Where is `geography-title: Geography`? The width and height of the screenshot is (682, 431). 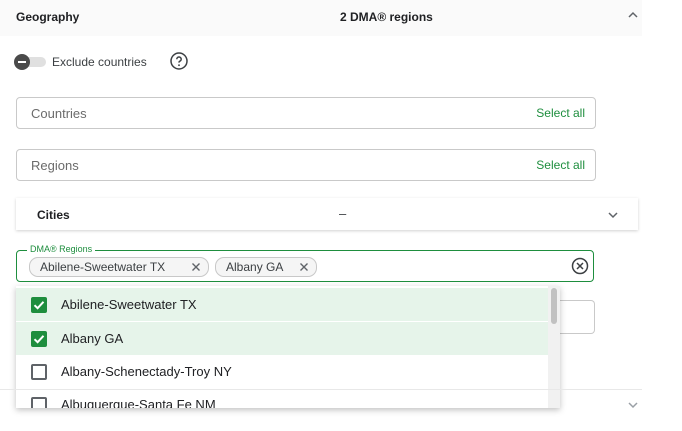 geography-title: Geography is located at coordinates (48, 17).